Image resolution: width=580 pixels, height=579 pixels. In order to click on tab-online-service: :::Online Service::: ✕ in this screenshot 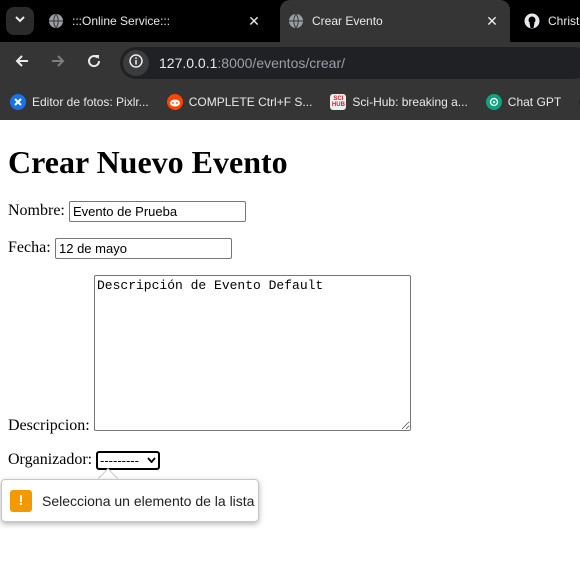, I will do `click(156, 21)`.